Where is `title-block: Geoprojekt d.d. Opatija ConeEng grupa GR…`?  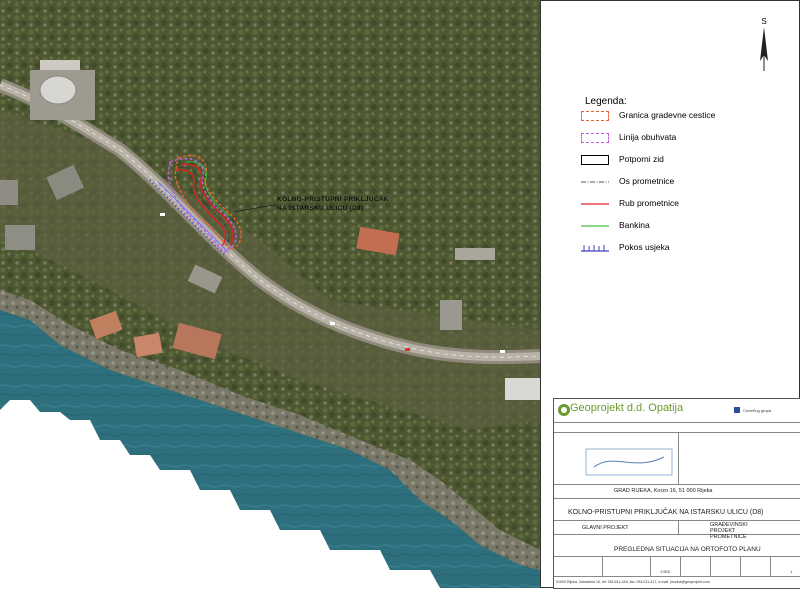 title-block: Geoprojekt d.d. Opatija ConeEng grupa GR… is located at coordinates (676, 493).